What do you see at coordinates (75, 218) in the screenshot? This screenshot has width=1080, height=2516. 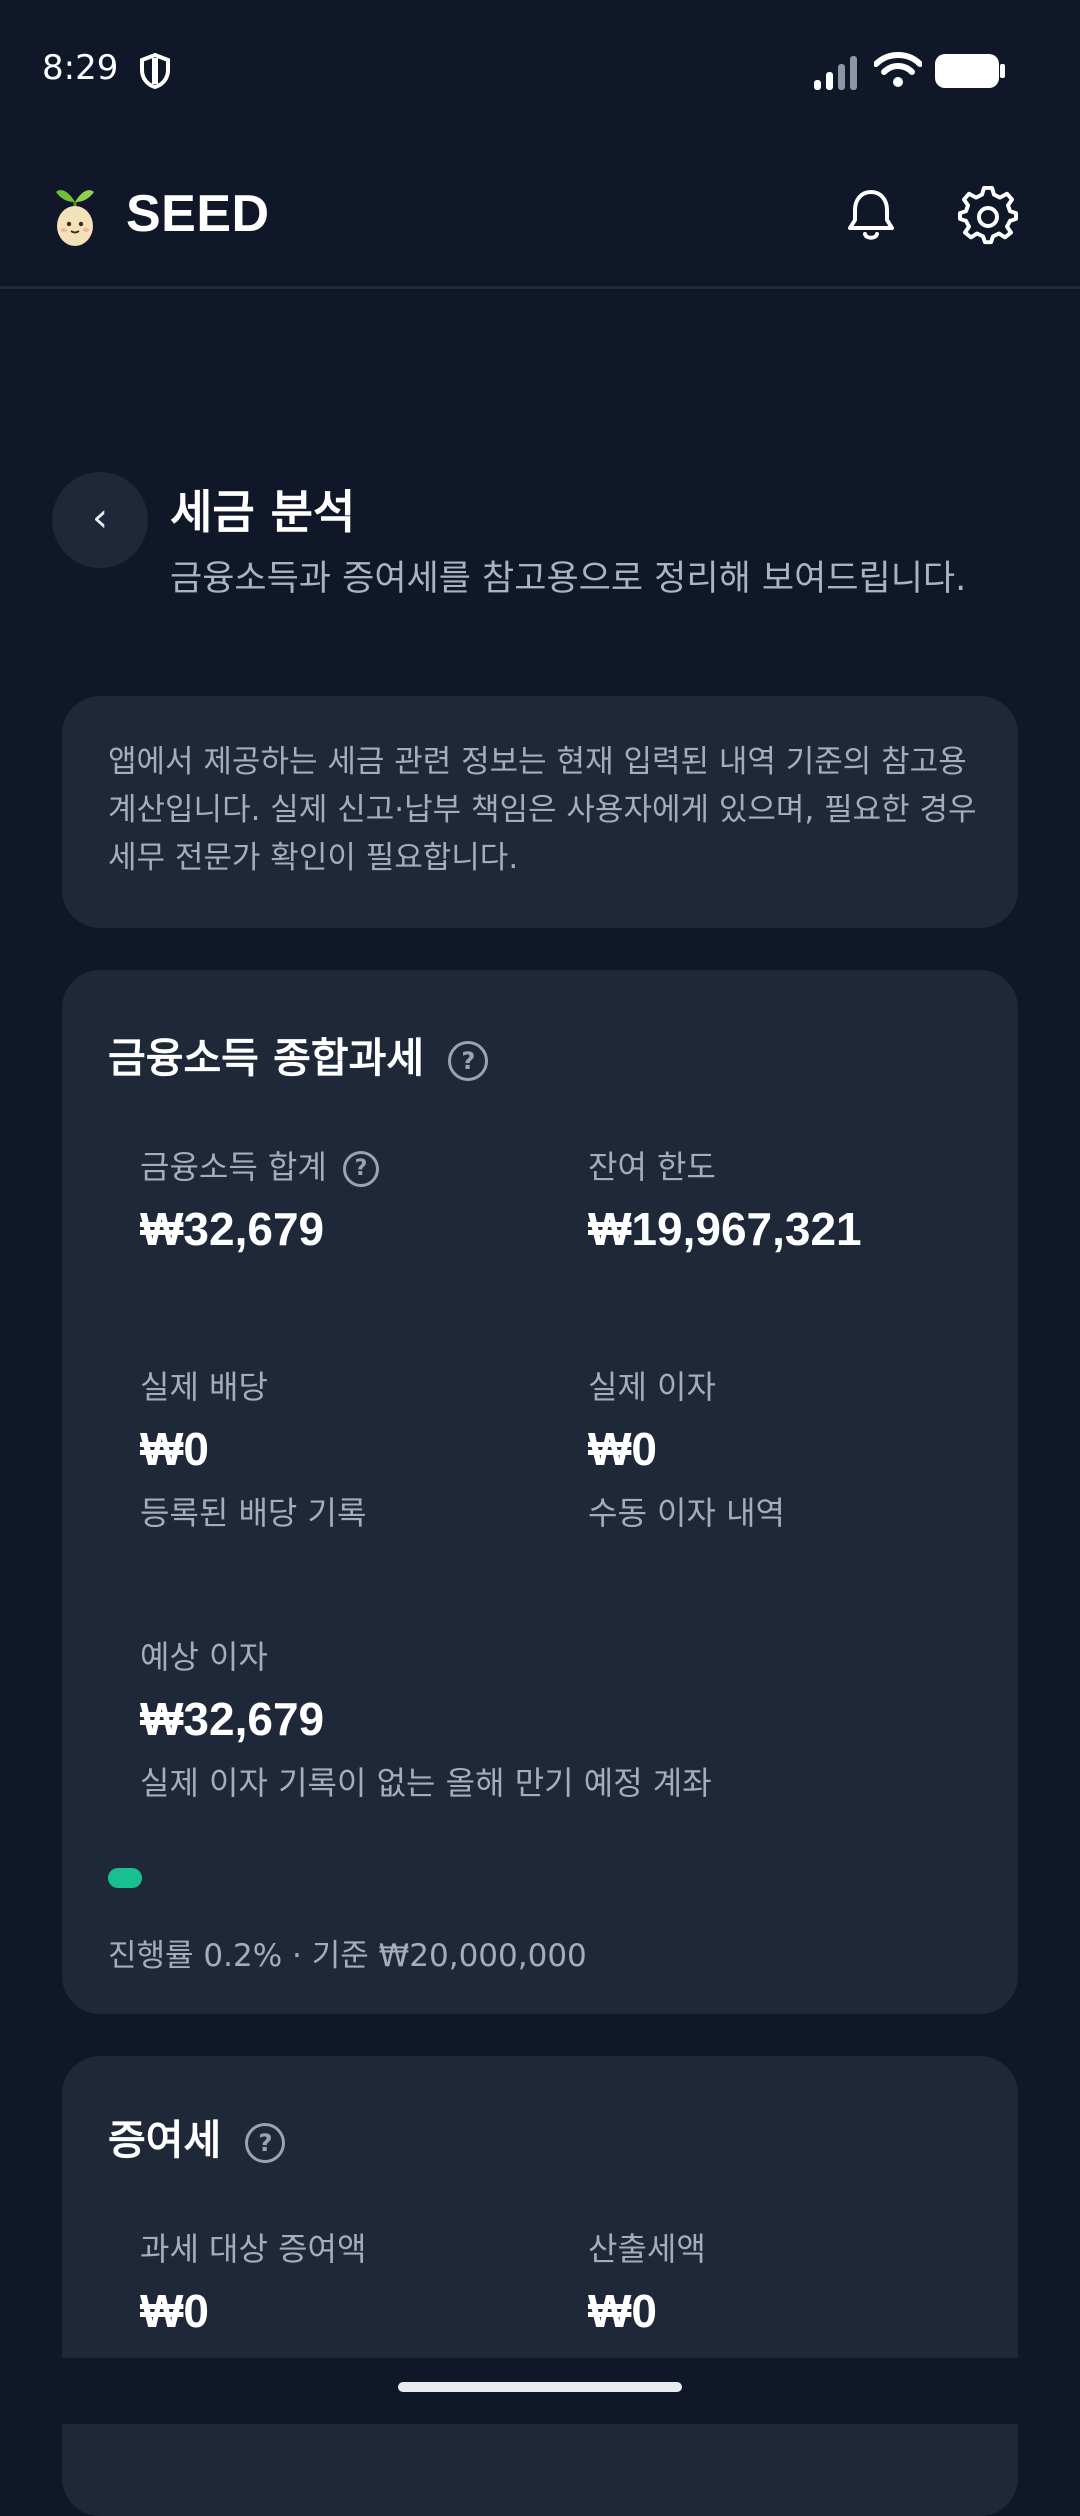 I see `seed-logo-icon` at bounding box center [75, 218].